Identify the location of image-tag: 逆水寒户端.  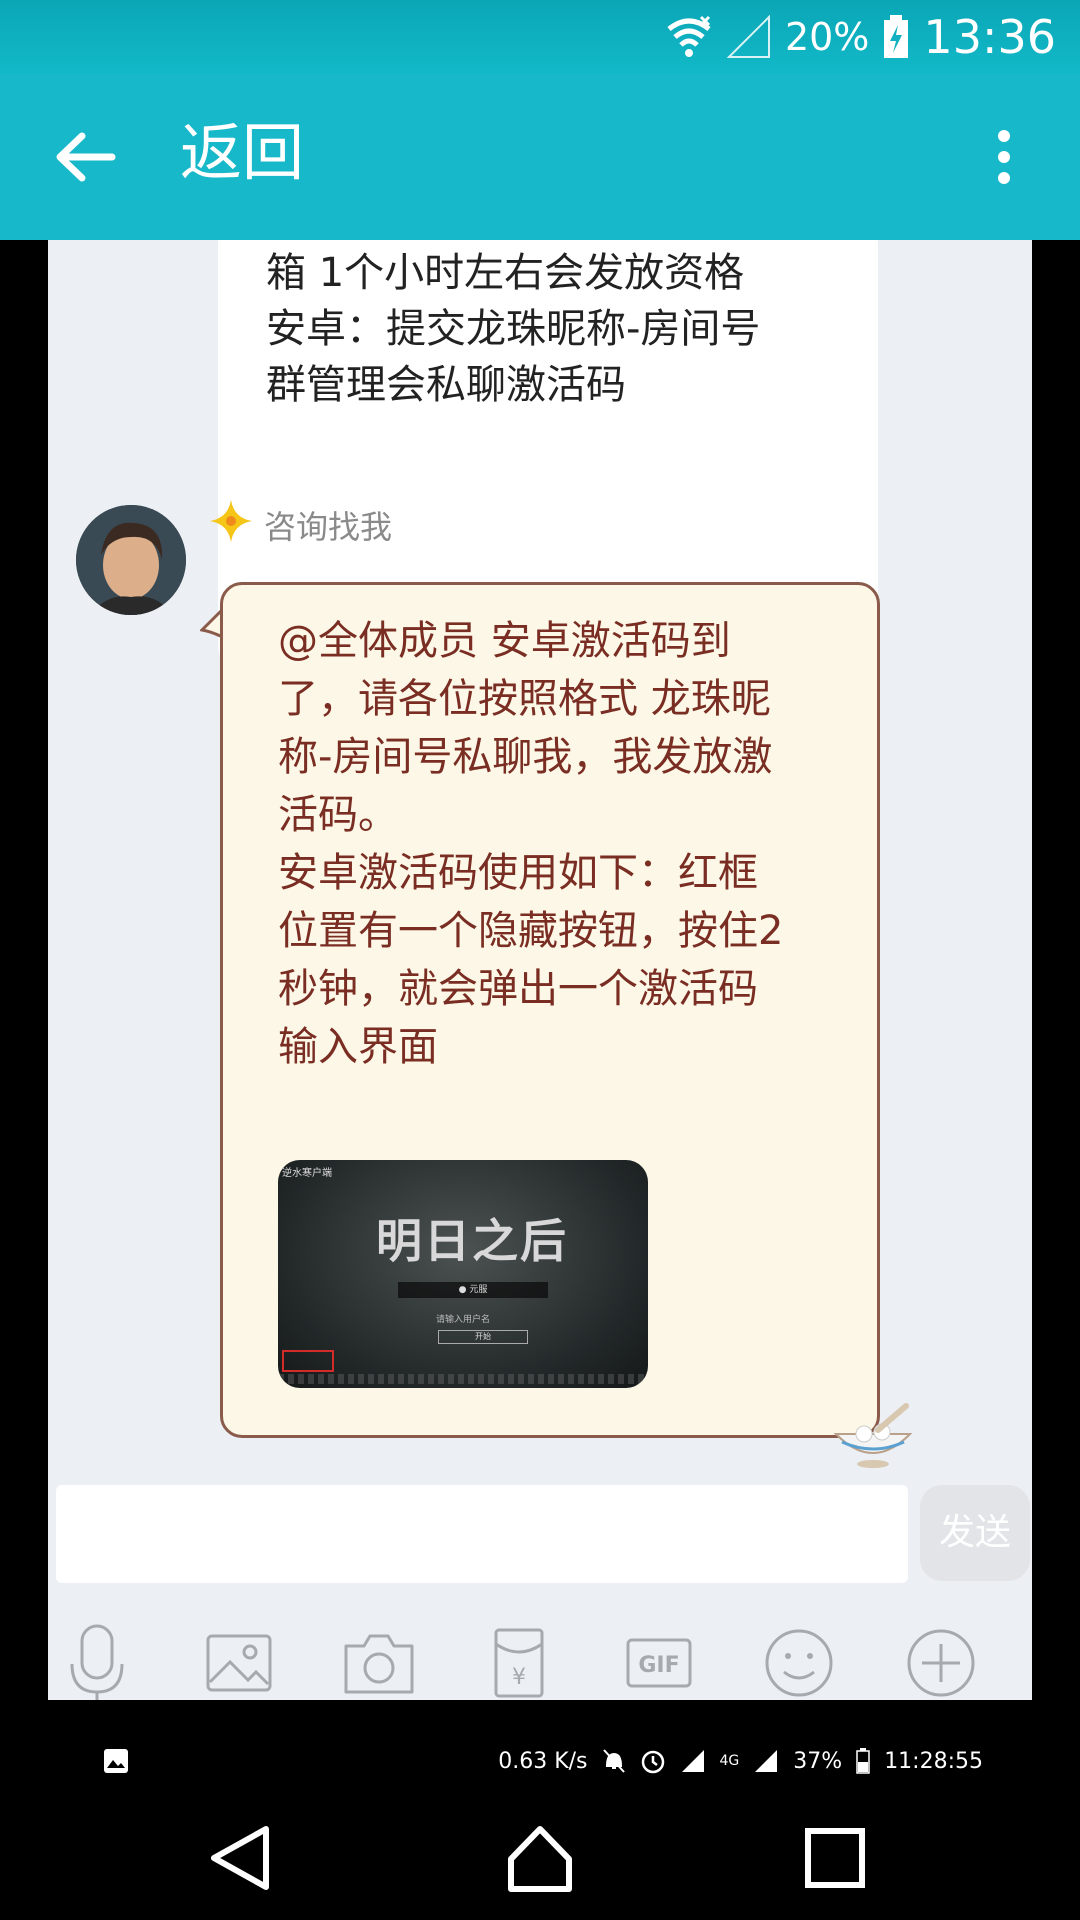
(307, 1173).